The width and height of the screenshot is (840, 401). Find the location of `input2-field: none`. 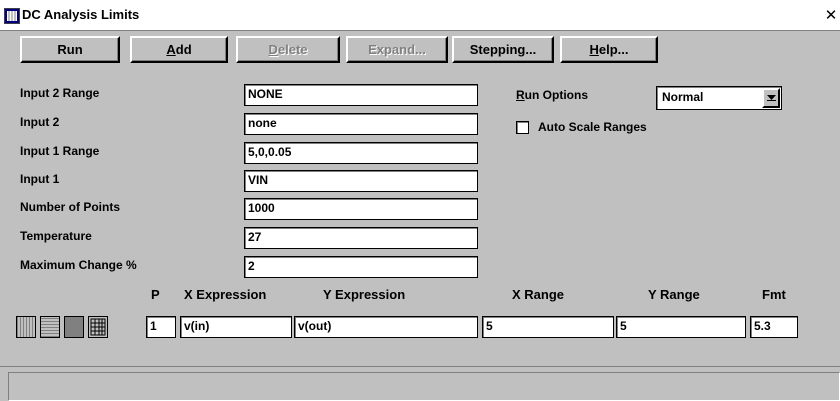

input2-field: none is located at coordinates (361, 124).